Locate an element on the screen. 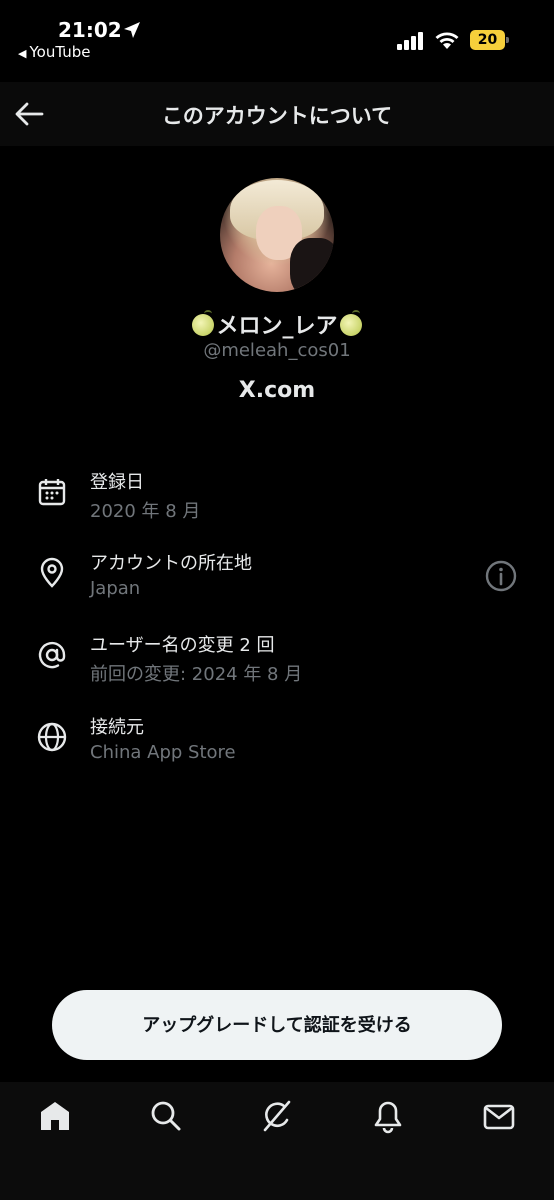  search-icon is located at coordinates (166, 1116).